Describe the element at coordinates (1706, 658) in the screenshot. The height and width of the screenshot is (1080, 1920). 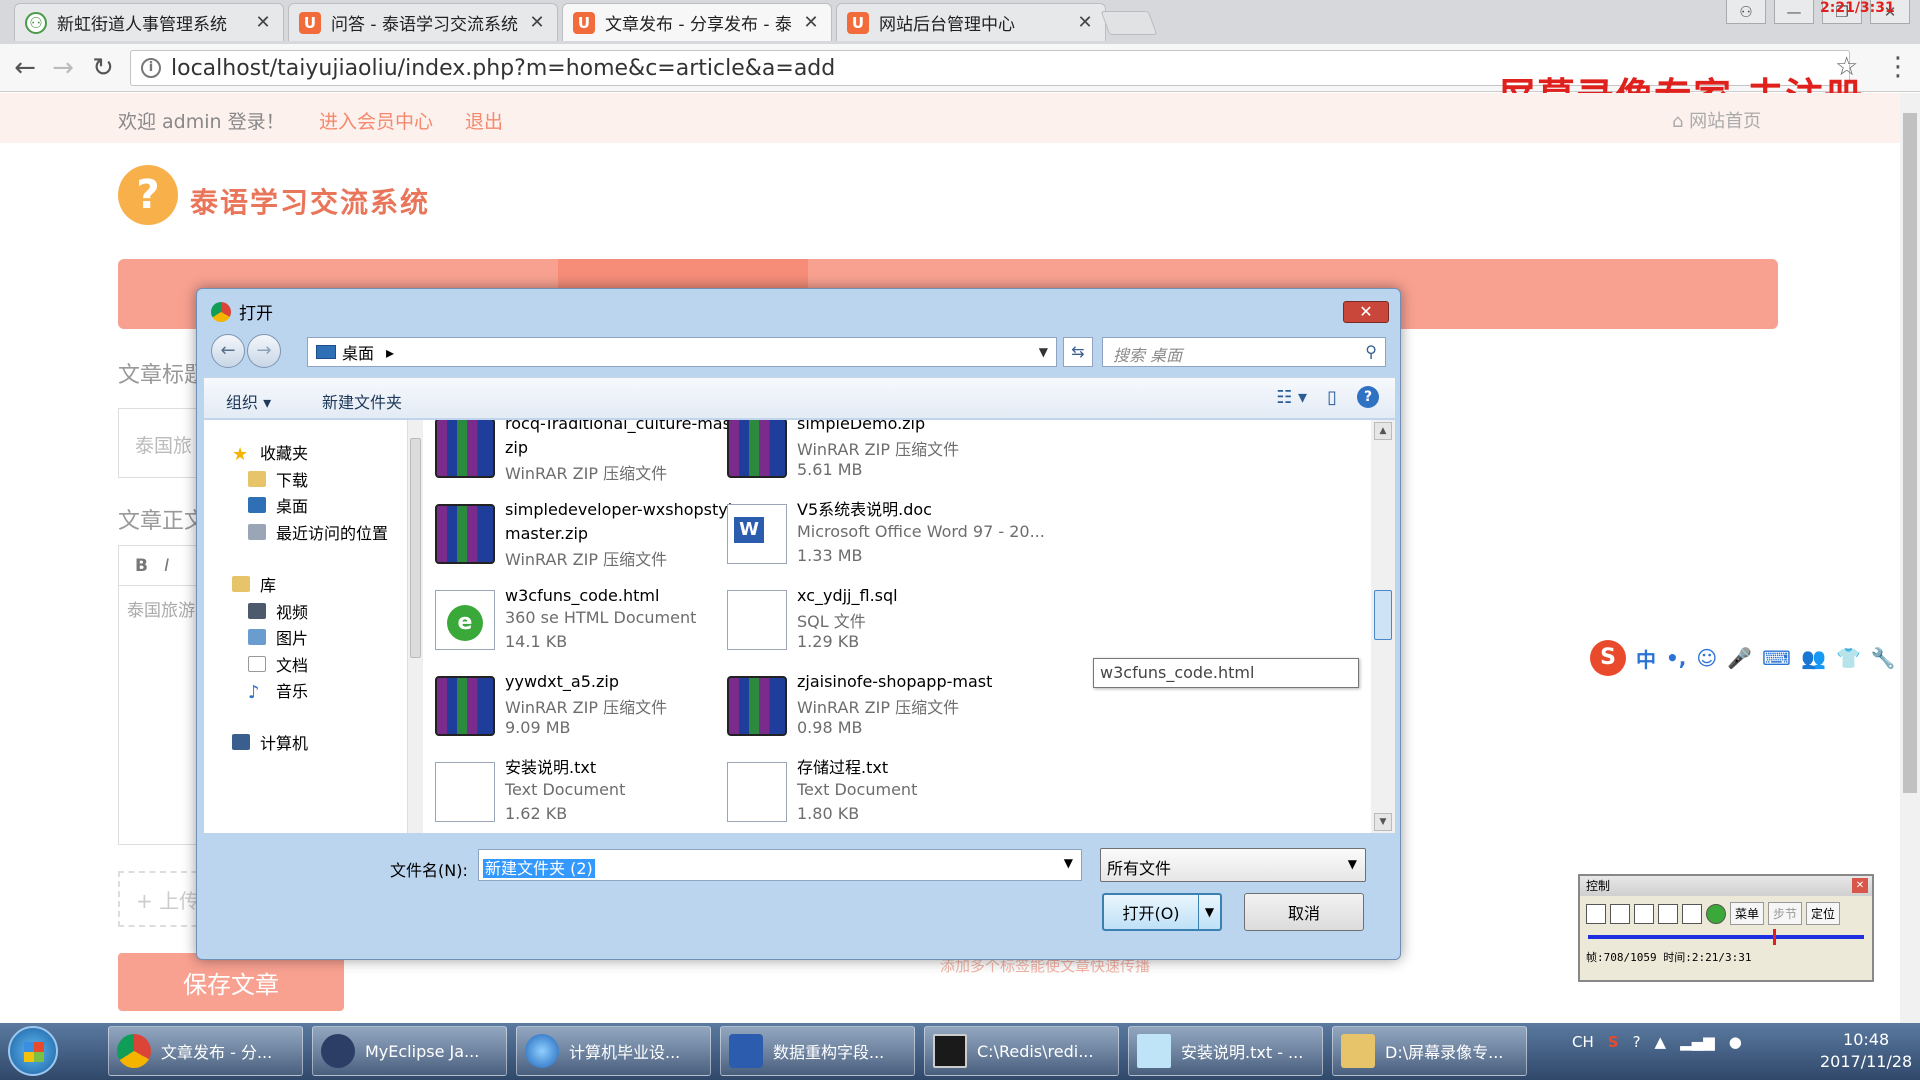
I see `emoji-icon: ☺` at that location.